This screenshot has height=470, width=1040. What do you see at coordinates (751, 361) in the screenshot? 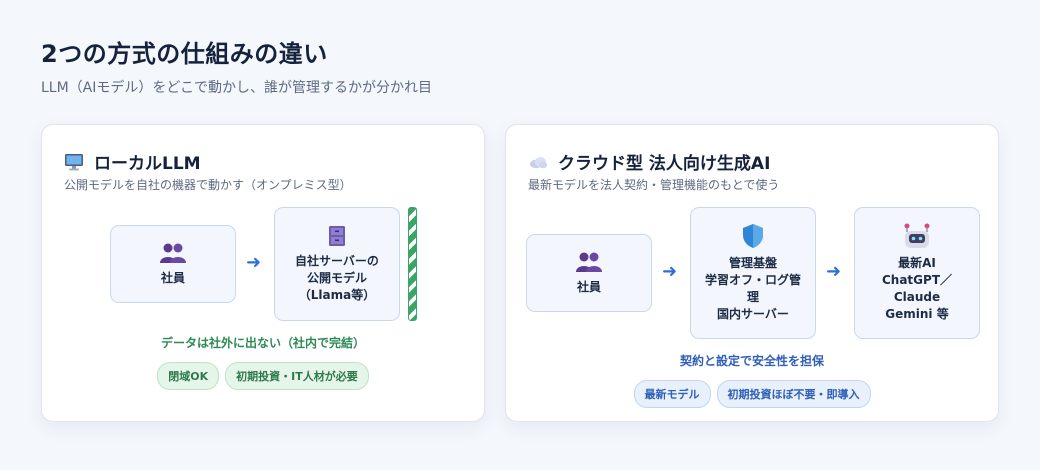
I see `cloud-note: 契約と設定で安全性を担保` at bounding box center [751, 361].